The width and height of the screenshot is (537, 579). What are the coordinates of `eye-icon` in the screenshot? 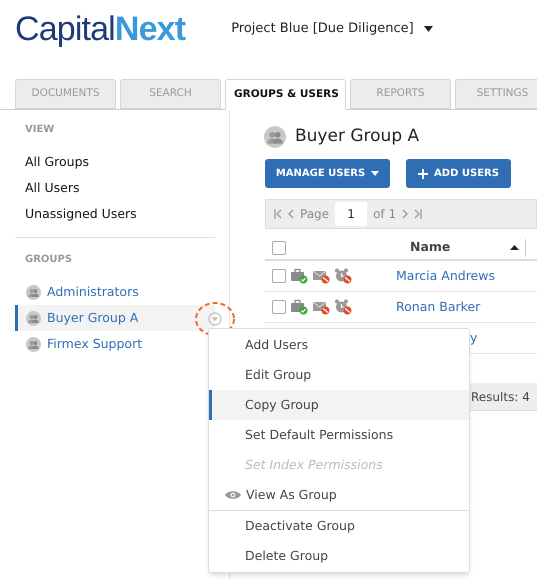 It's located at (233, 495).